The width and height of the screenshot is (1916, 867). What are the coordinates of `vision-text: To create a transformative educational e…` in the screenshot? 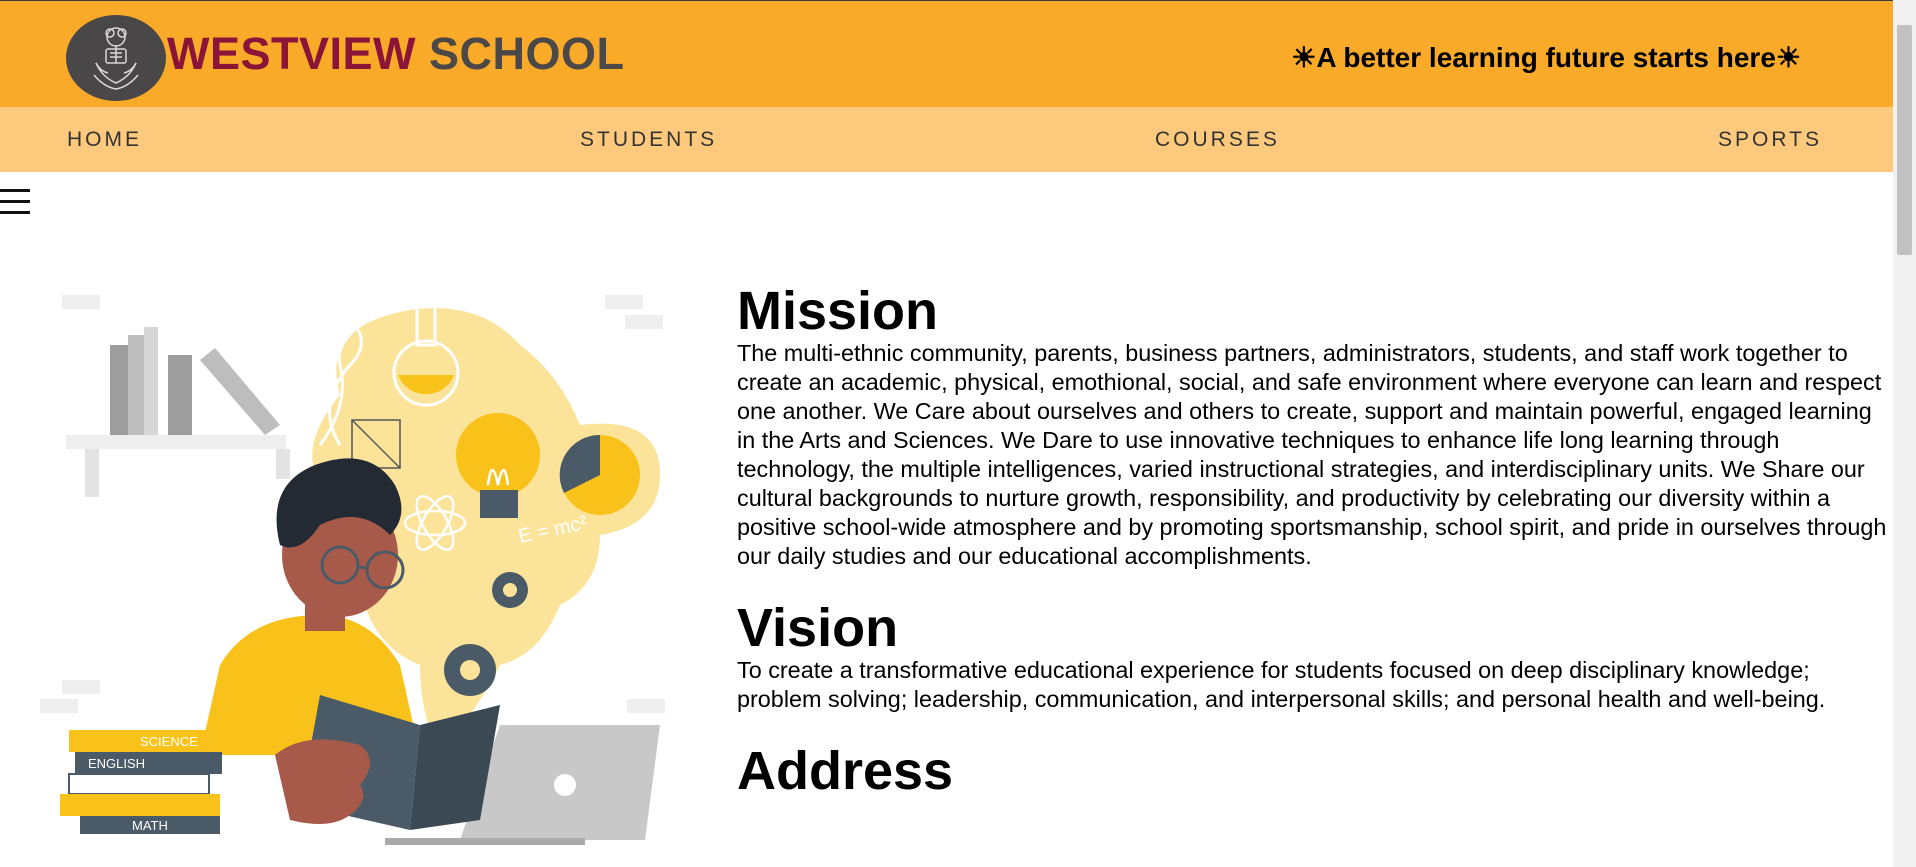 It's located at (1281, 684).